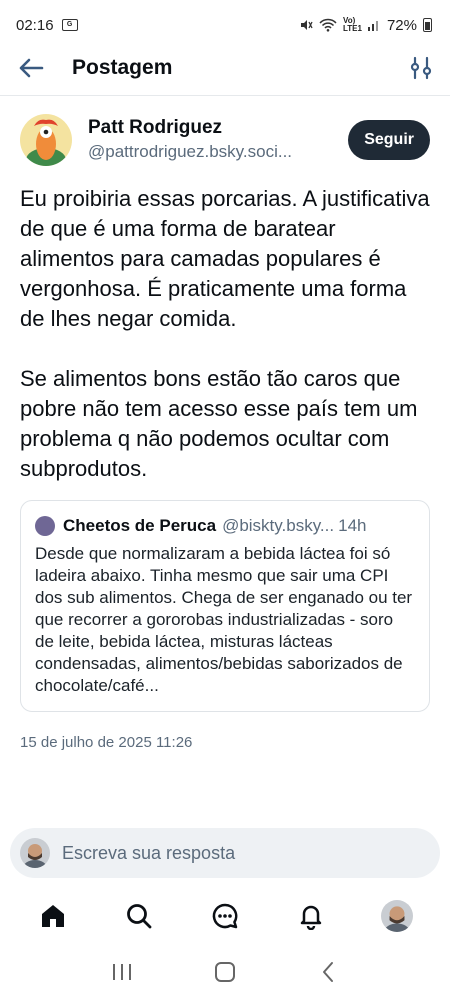  I want to click on bottom-nav, so click(225, 916).